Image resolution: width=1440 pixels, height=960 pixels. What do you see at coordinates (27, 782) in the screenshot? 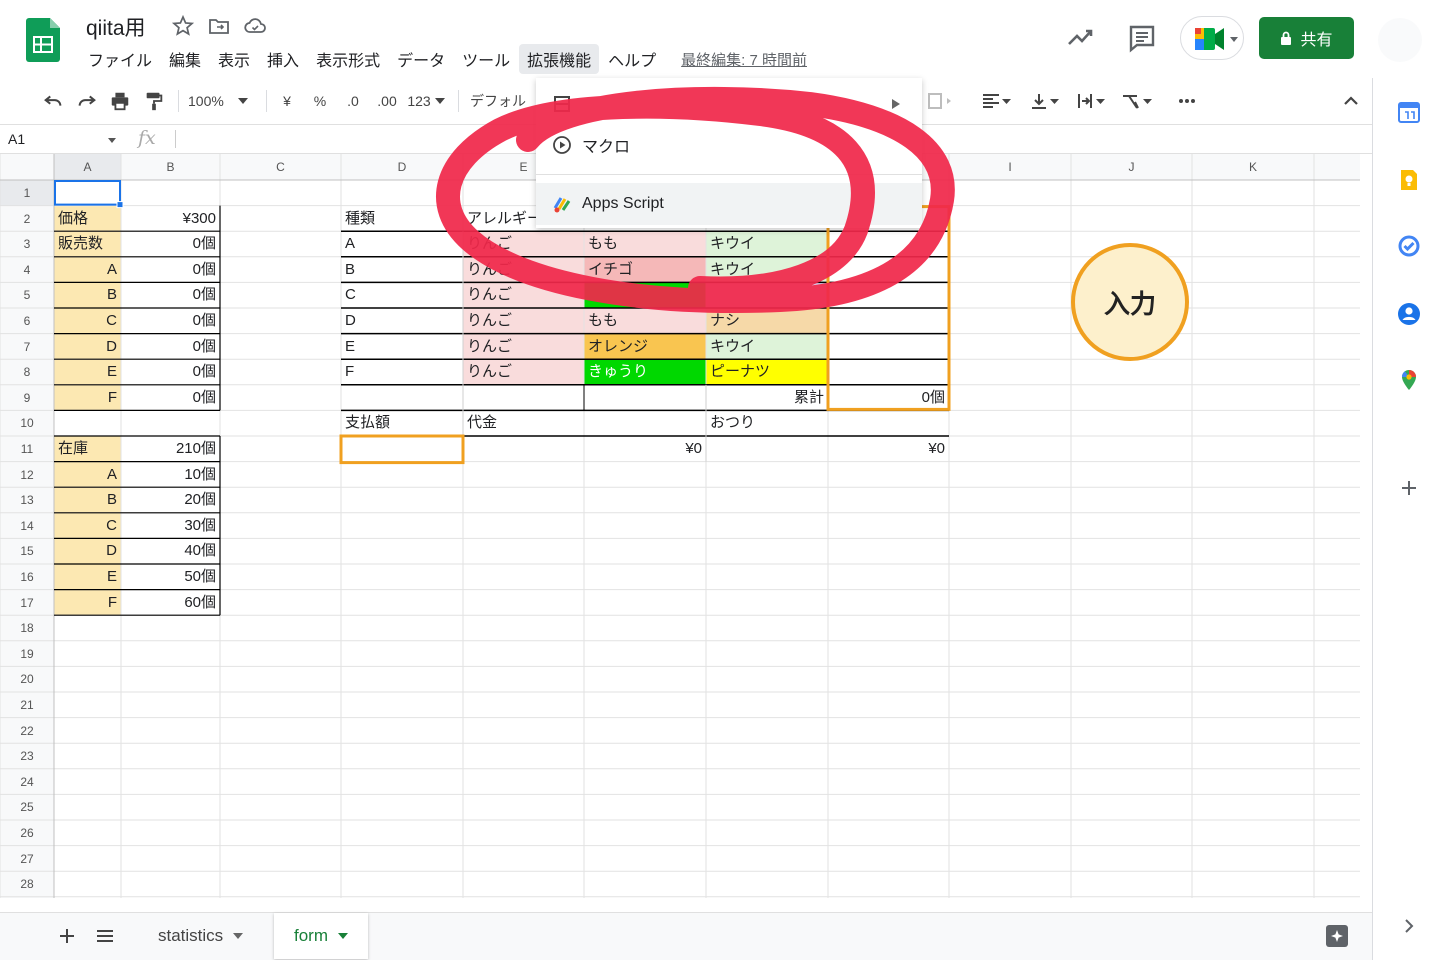
I see `row-header-24: 24` at bounding box center [27, 782].